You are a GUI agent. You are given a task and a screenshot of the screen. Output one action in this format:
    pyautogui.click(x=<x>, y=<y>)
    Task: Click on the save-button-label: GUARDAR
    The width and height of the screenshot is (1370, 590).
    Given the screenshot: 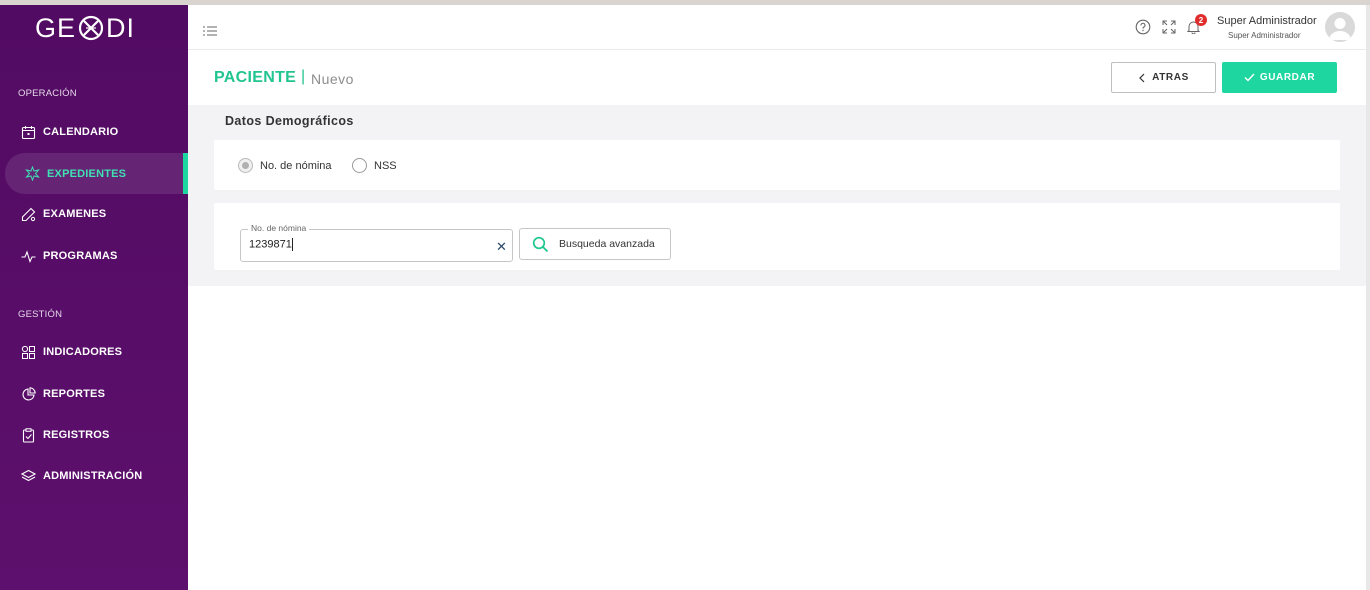 What is the action you would take?
    pyautogui.click(x=1287, y=77)
    